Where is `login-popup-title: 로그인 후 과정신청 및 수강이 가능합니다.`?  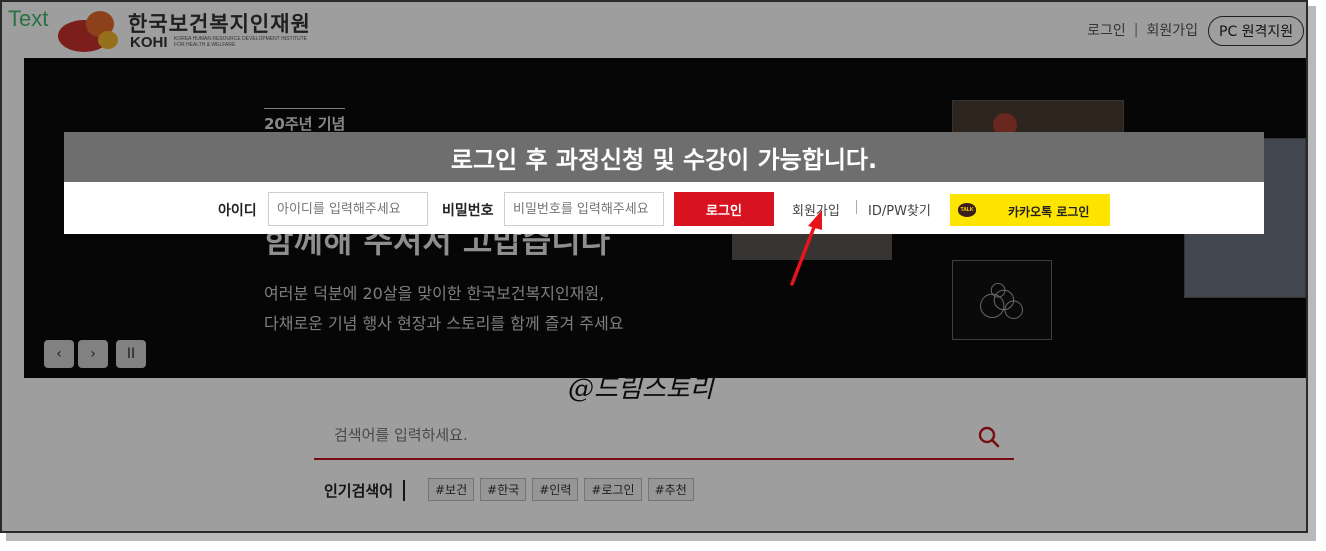
login-popup-title: 로그인 후 과정신청 및 수강이 가능합니다. is located at coordinates (664, 157).